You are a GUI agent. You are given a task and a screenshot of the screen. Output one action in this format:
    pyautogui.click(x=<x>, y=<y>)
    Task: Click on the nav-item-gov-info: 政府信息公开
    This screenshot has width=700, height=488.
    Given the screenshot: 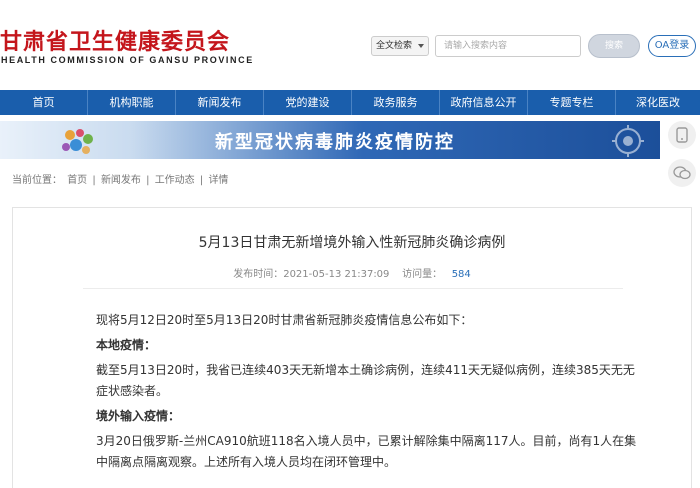 What is the action you would take?
    pyautogui.click(x=484, y=102)
    